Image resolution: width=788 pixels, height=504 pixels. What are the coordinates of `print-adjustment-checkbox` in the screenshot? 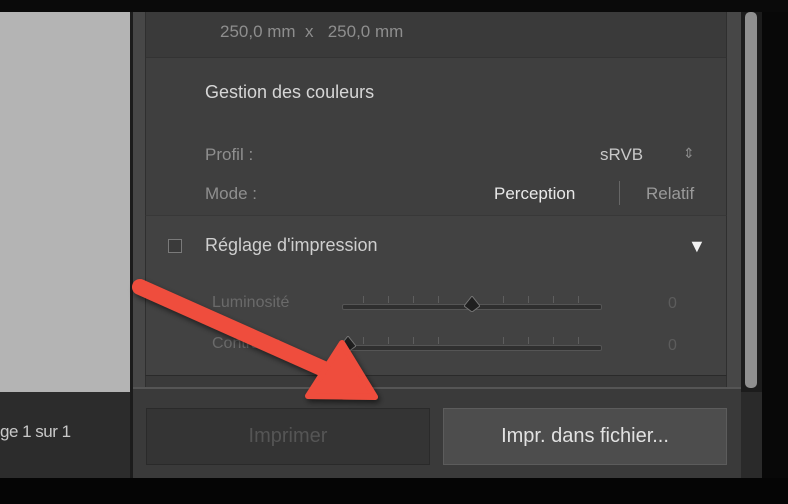 It's located at (175, 246).